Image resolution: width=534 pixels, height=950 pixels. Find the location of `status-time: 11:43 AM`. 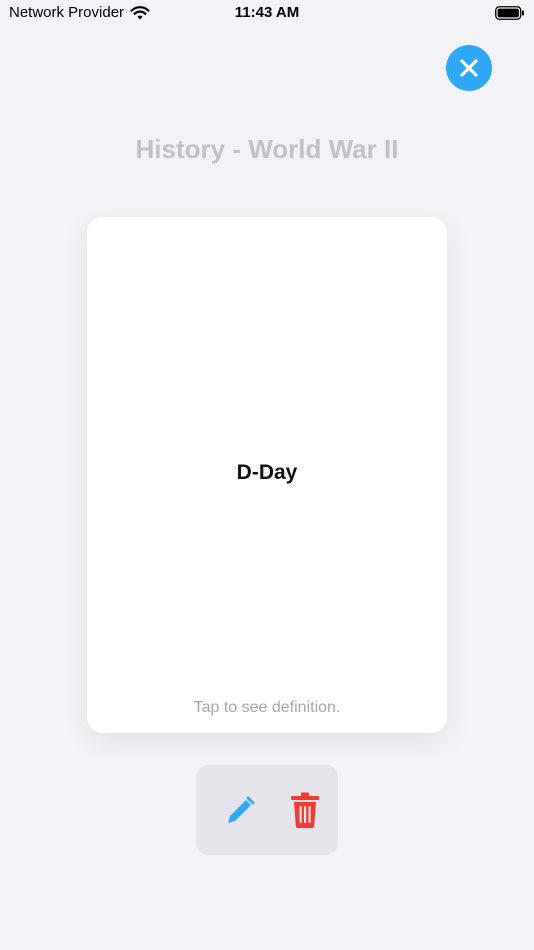

status-time: 11:43 AM is located at coordinates (267, 12).